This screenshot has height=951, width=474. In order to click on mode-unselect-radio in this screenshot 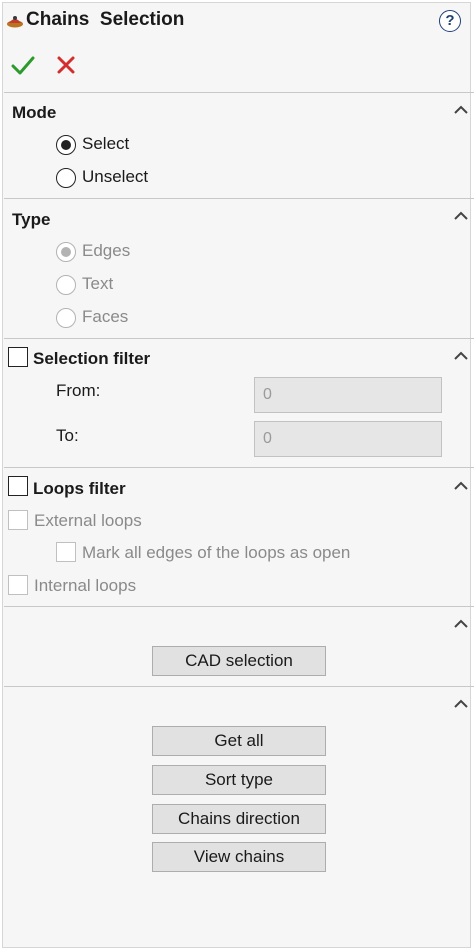, I will do `click(66, 178)`.